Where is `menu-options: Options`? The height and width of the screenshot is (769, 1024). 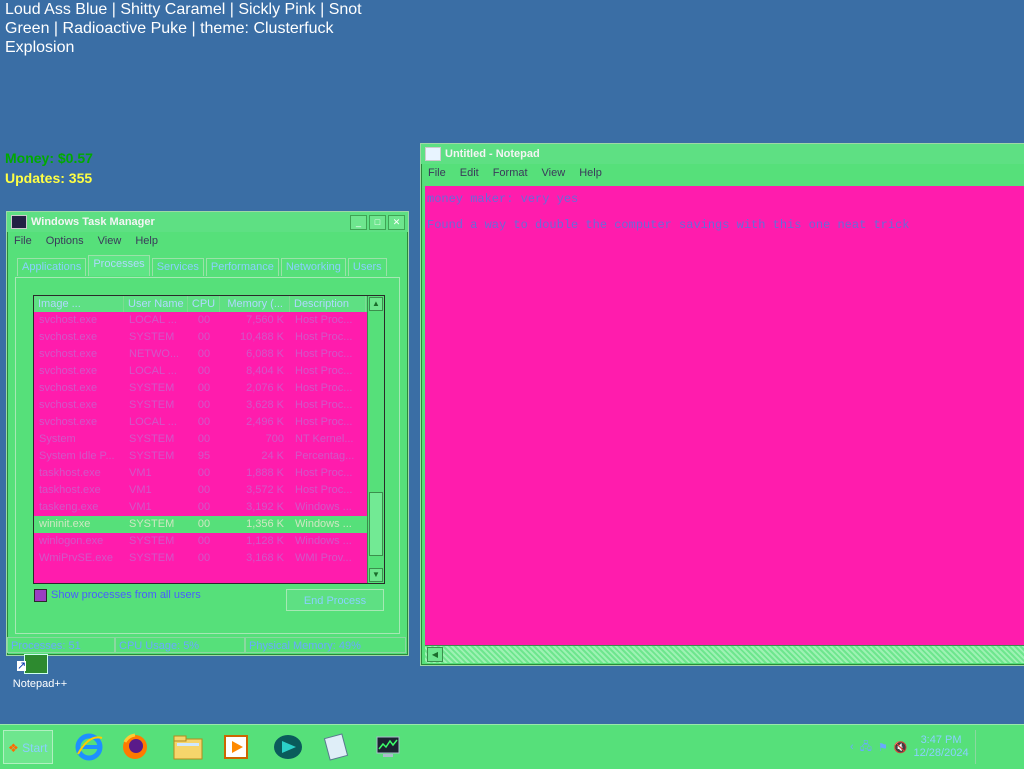
menu-options: Options is located at coordinates (65, 241).